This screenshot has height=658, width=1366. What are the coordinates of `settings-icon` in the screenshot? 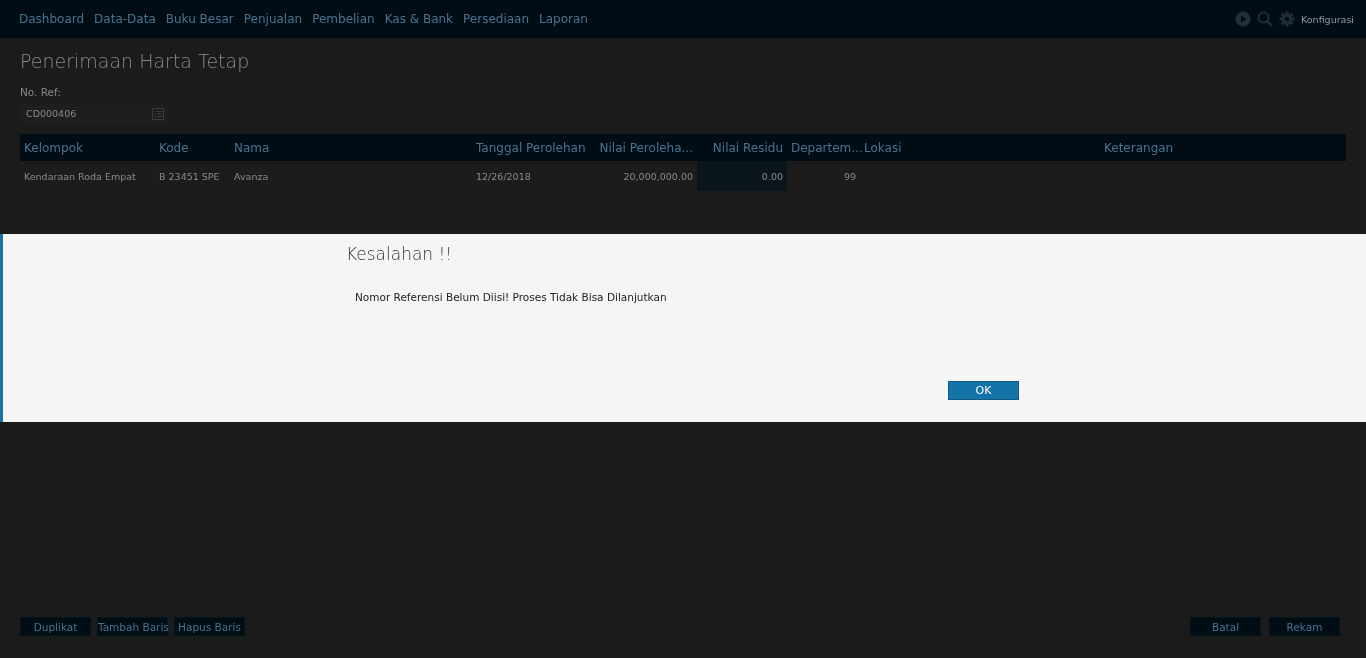 It's located at (1287, 19).